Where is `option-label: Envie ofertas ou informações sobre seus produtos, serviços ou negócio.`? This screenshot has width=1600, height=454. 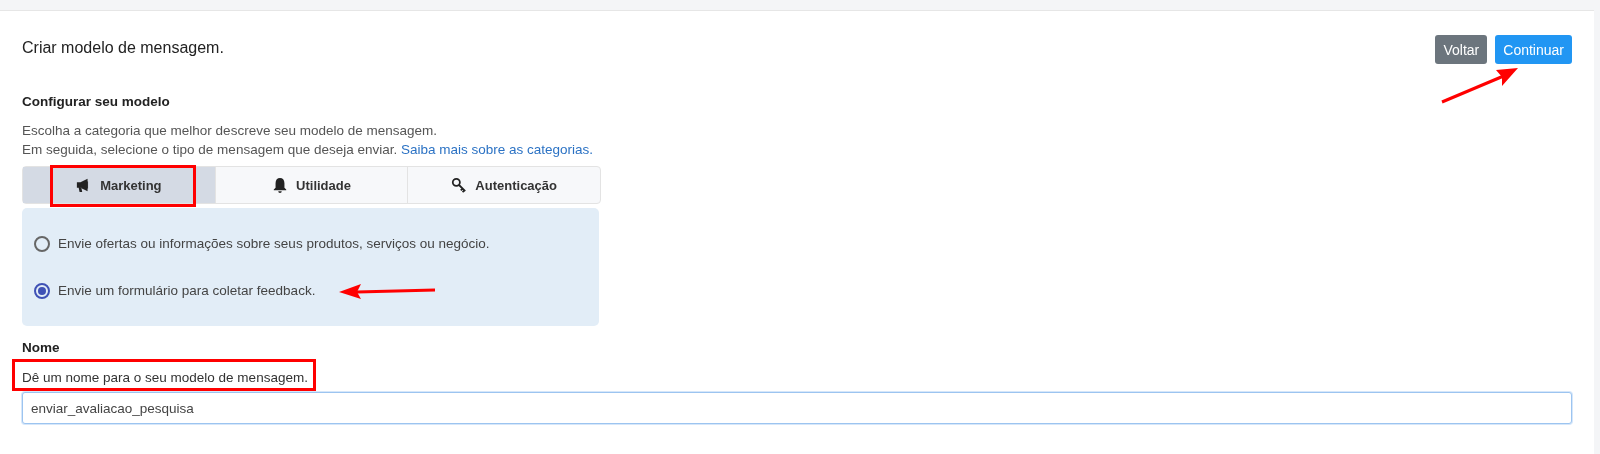
option-label: Envie ofertas ou informações sobre seus produtos, serviços ou negócio. is located at coordinates (274, 243).